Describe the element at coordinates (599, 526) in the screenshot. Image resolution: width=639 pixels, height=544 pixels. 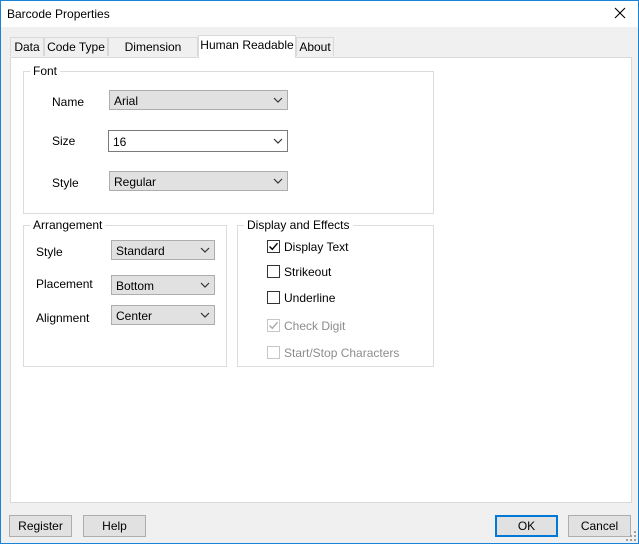
I see `cancel-button: Cancel` at that location.